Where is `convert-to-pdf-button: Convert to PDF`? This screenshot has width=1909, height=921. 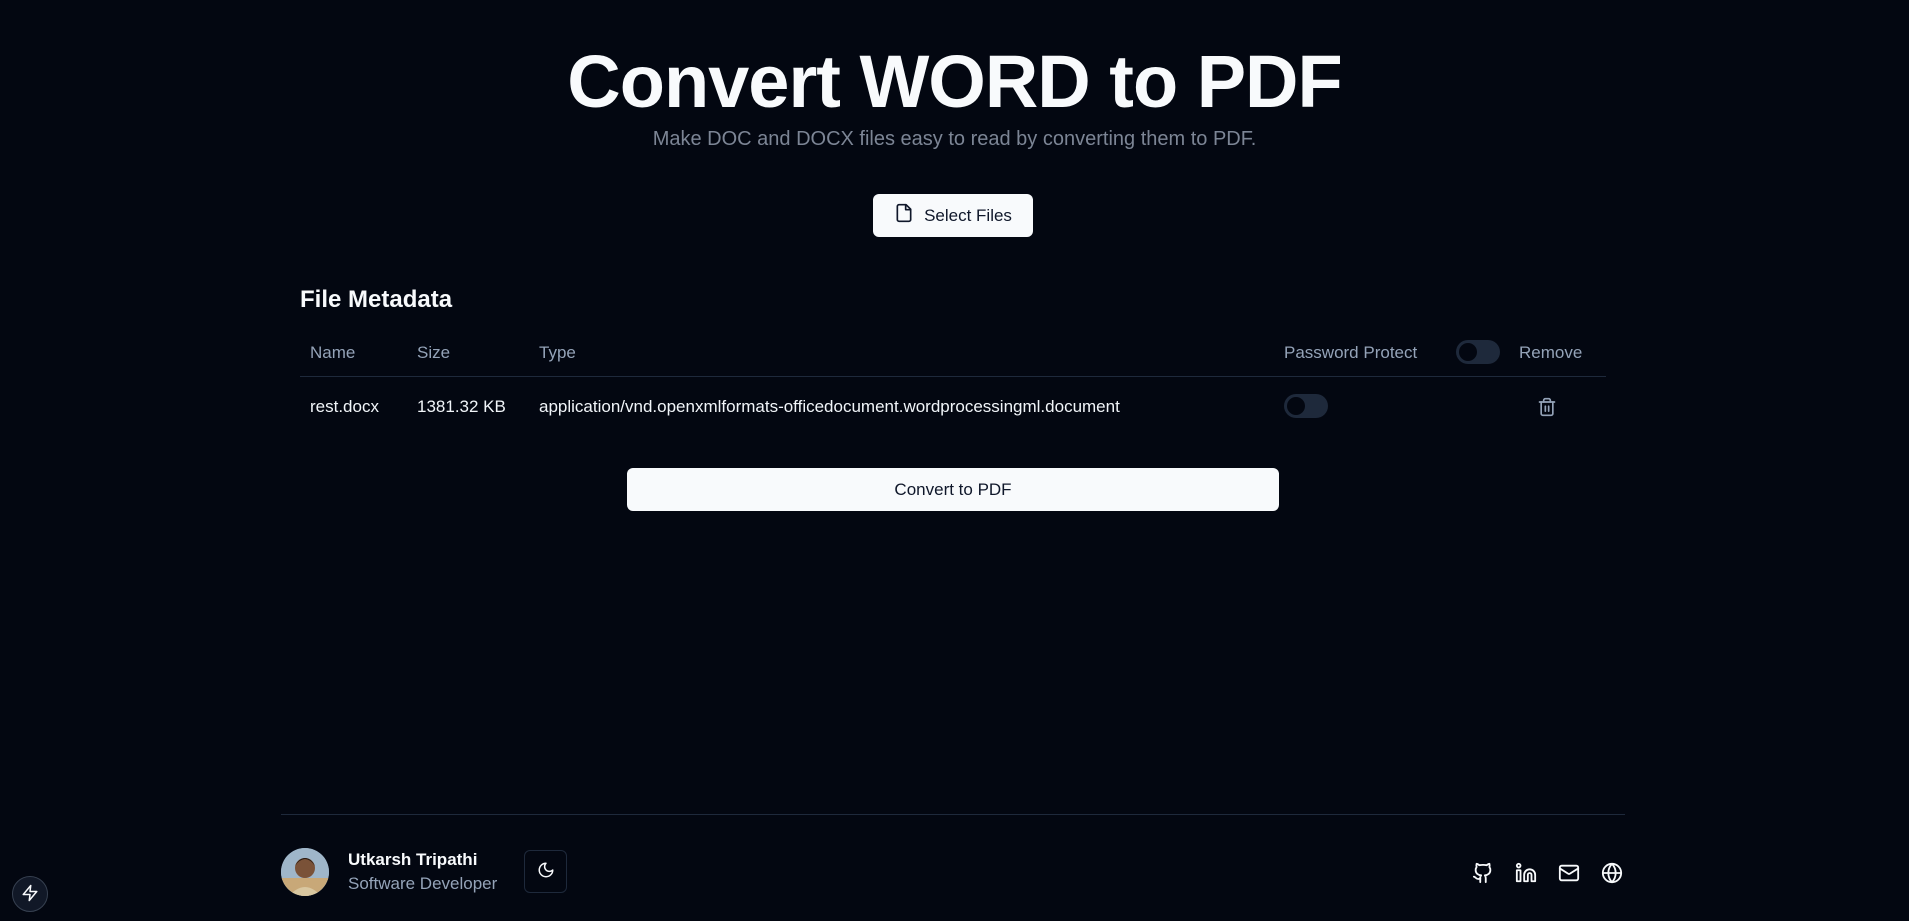
convert-to-pdf-button: Convert to PDF is located at coordinates (953, 489).